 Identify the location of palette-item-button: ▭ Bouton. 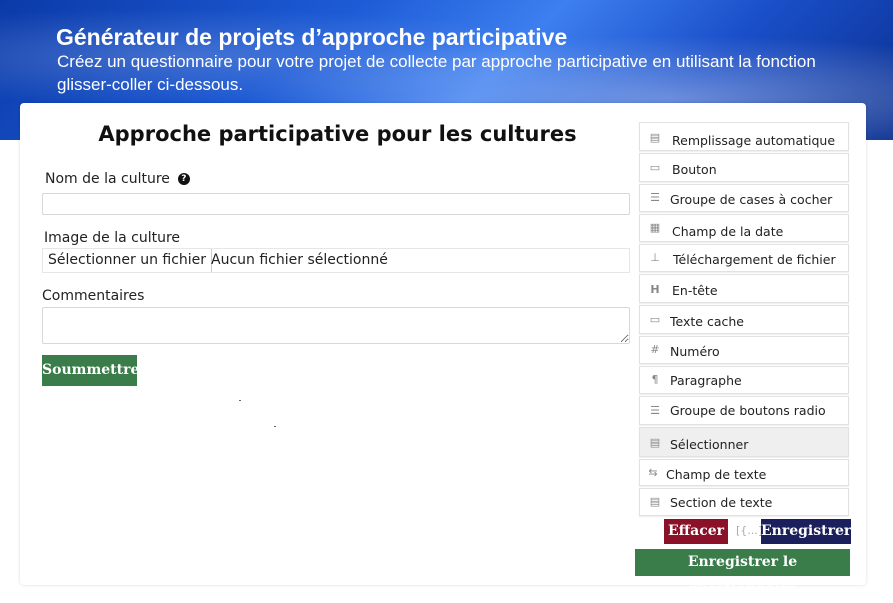
(744, 167).